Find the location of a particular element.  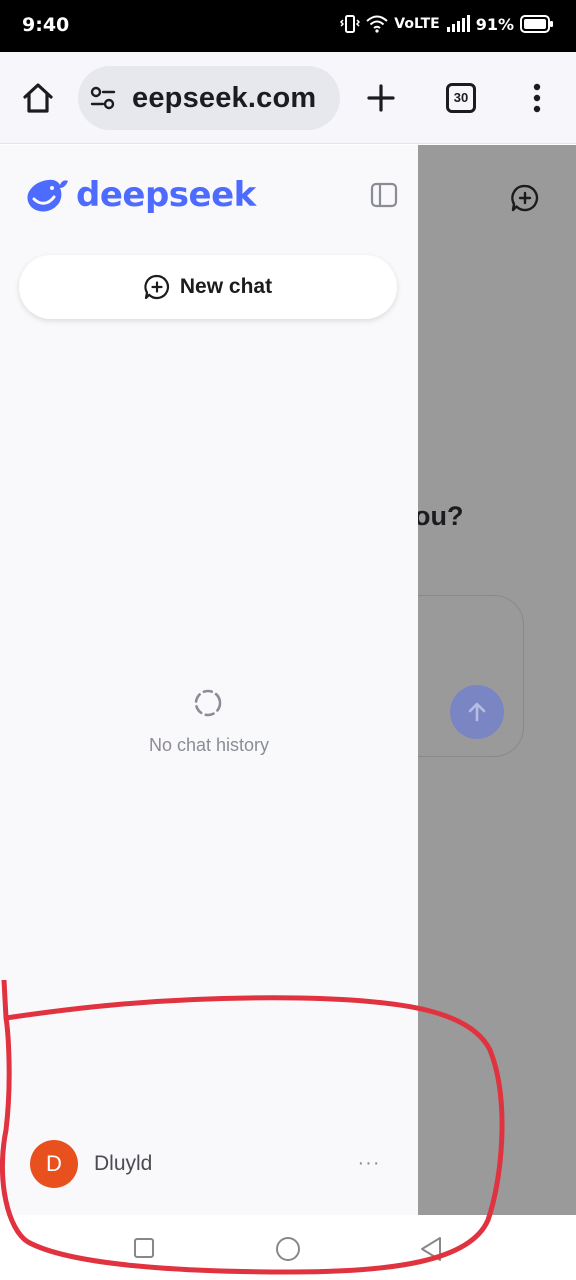

address-bar: eepseek.com is located at coordinates (209, 98).